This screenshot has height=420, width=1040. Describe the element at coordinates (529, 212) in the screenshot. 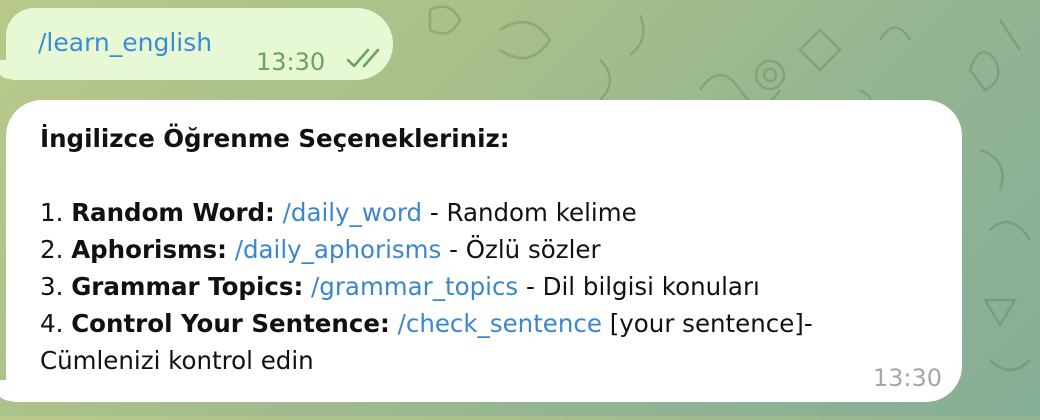

I see `option-description: - Random kelime` at that location.